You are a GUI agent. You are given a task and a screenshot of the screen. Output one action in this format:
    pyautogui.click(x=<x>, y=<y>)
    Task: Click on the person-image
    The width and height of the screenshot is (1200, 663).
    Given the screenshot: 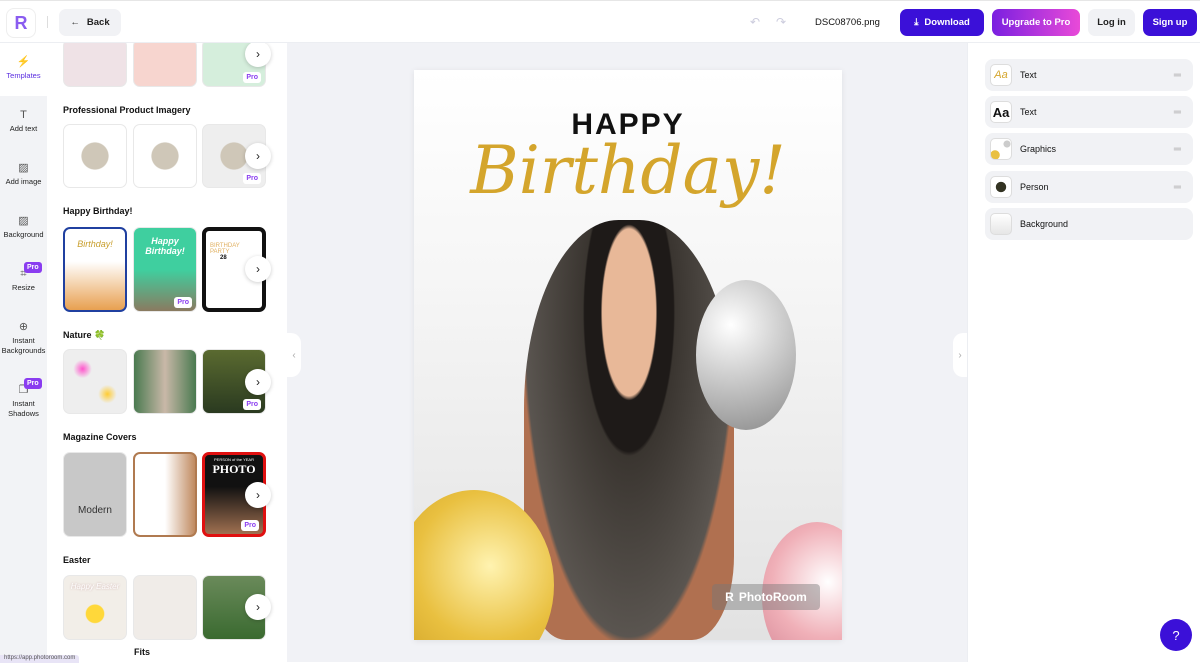 What is the action you would take?
    pyautogui.click(x=629, y=430)
    